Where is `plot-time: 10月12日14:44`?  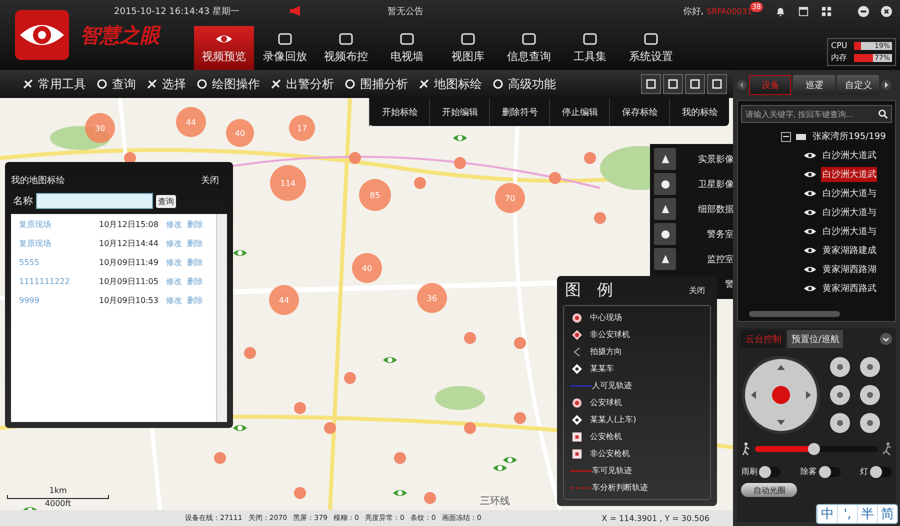
plot-time: 10月12日14:44 is located at coordinates (129, 243).